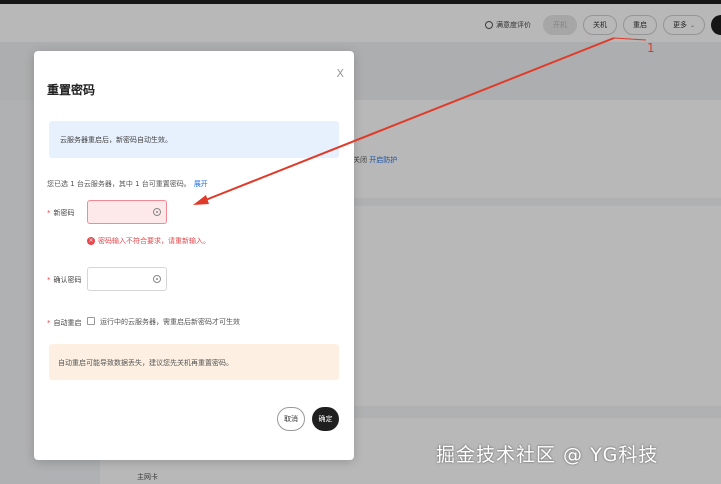 This screenshot has width=721, height=484. What do you see at coordinates (630, 39) in the screenshot?
I see `arrow-tail` at bounding box center [630, 39].